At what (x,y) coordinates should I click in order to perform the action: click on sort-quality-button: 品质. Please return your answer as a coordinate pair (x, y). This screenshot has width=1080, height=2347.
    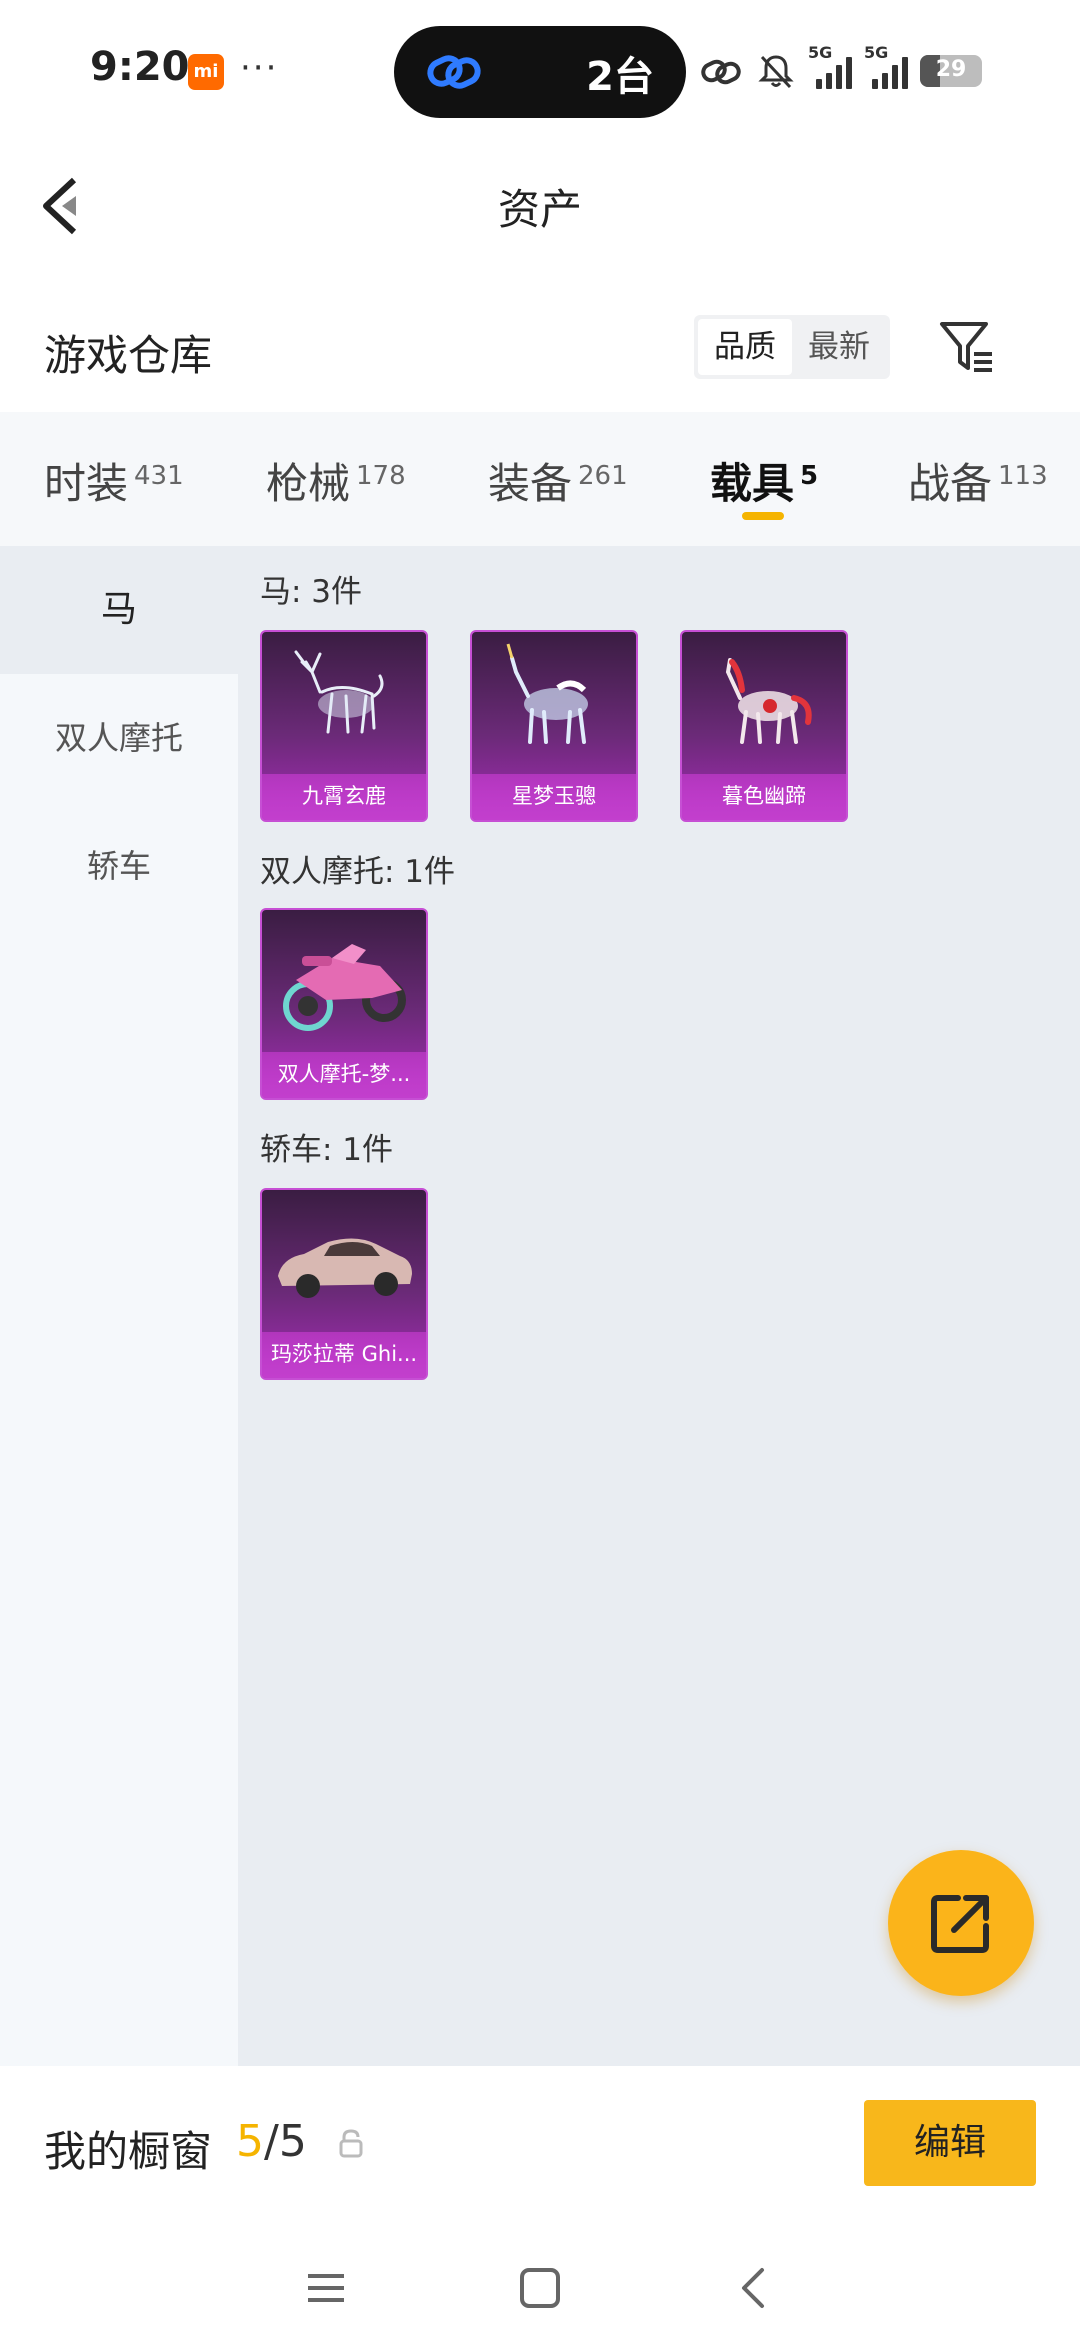
    Looking at the image, I should click on (745, 347).